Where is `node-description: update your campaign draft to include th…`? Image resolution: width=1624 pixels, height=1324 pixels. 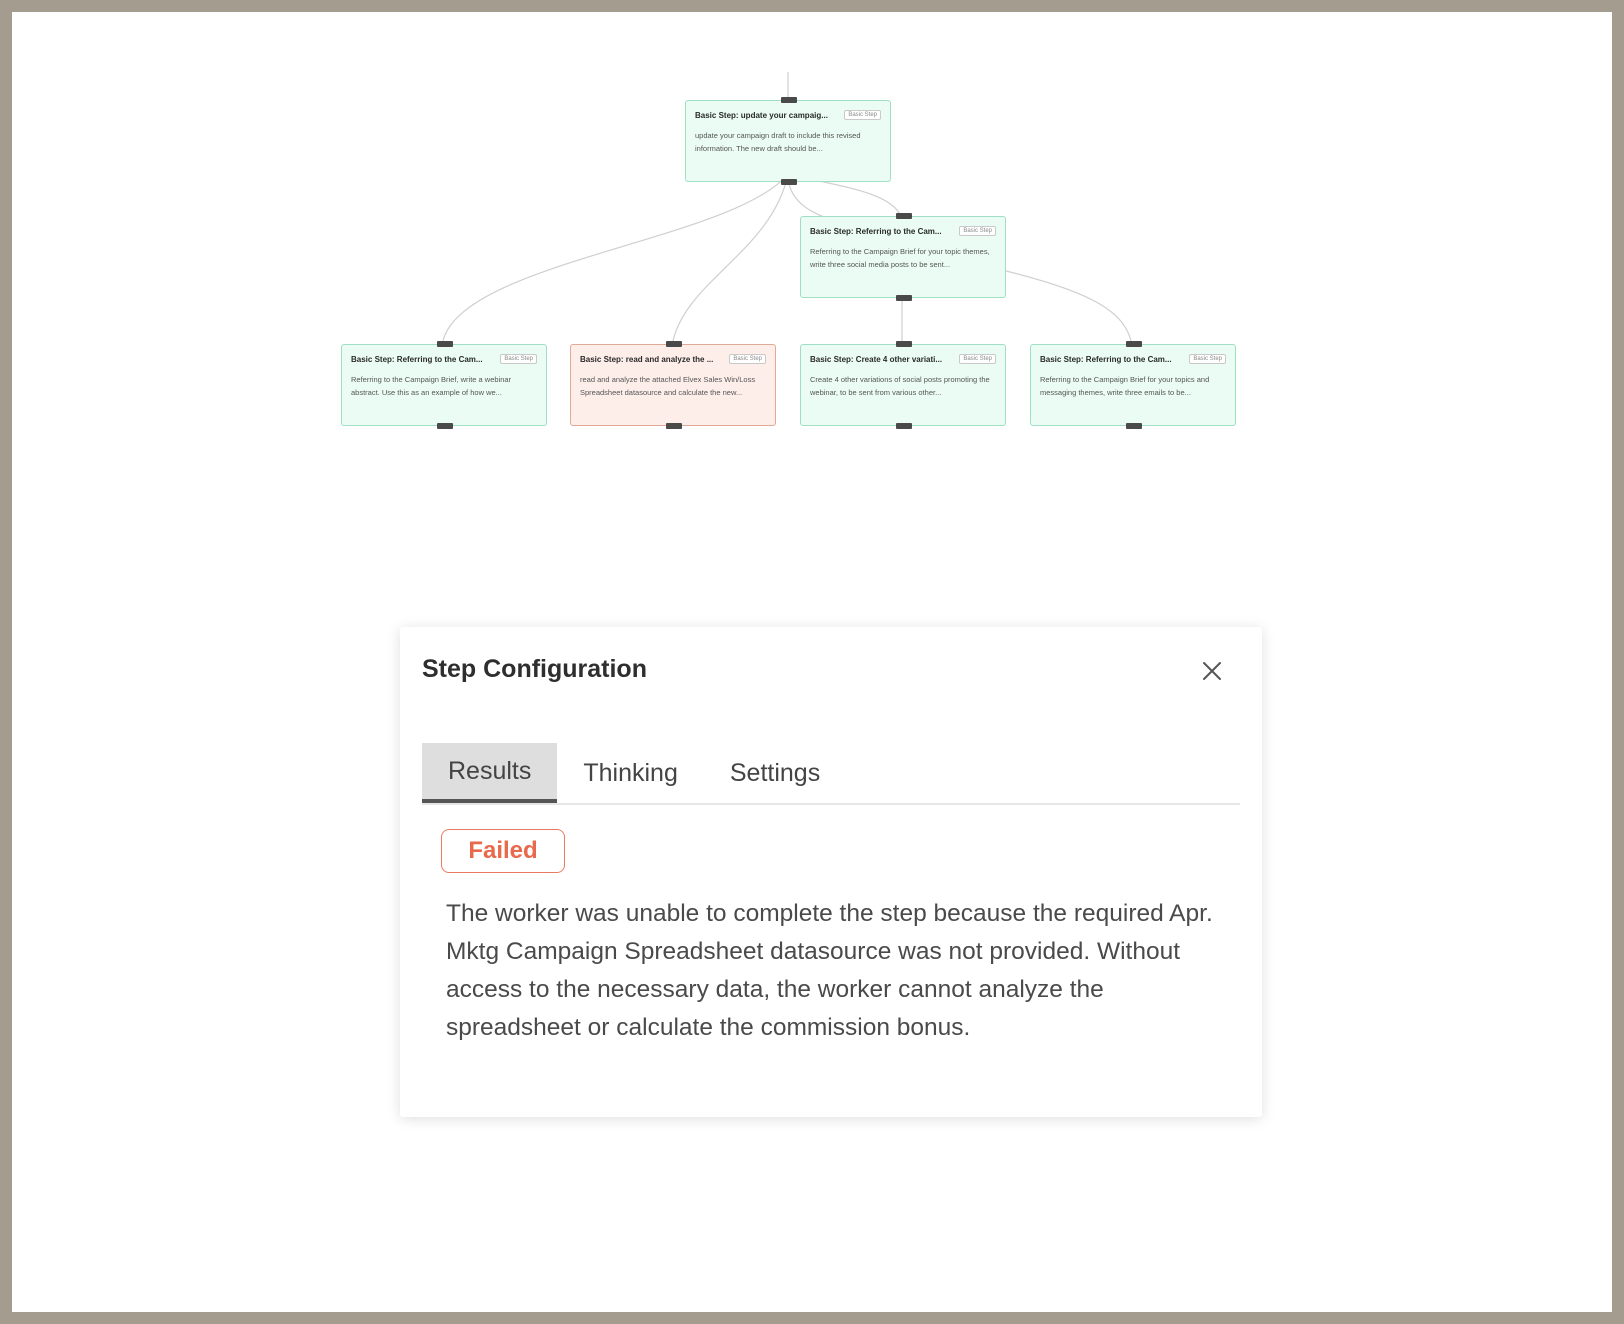
node-description: update your campaign draft to include th… is located at coordinates (778, 142).